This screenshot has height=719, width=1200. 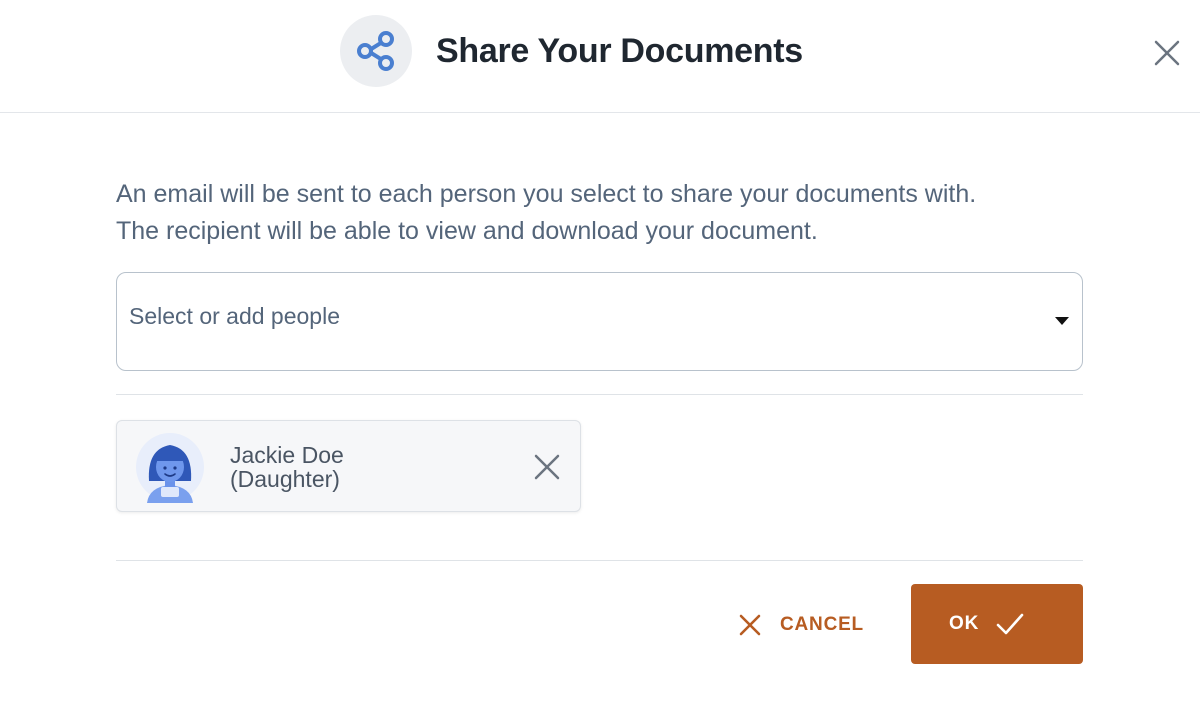 What do you see at coordinates (1062, 321) in the screenshot?
I see `caret-down-icon` at bounding box center [1062, 321].